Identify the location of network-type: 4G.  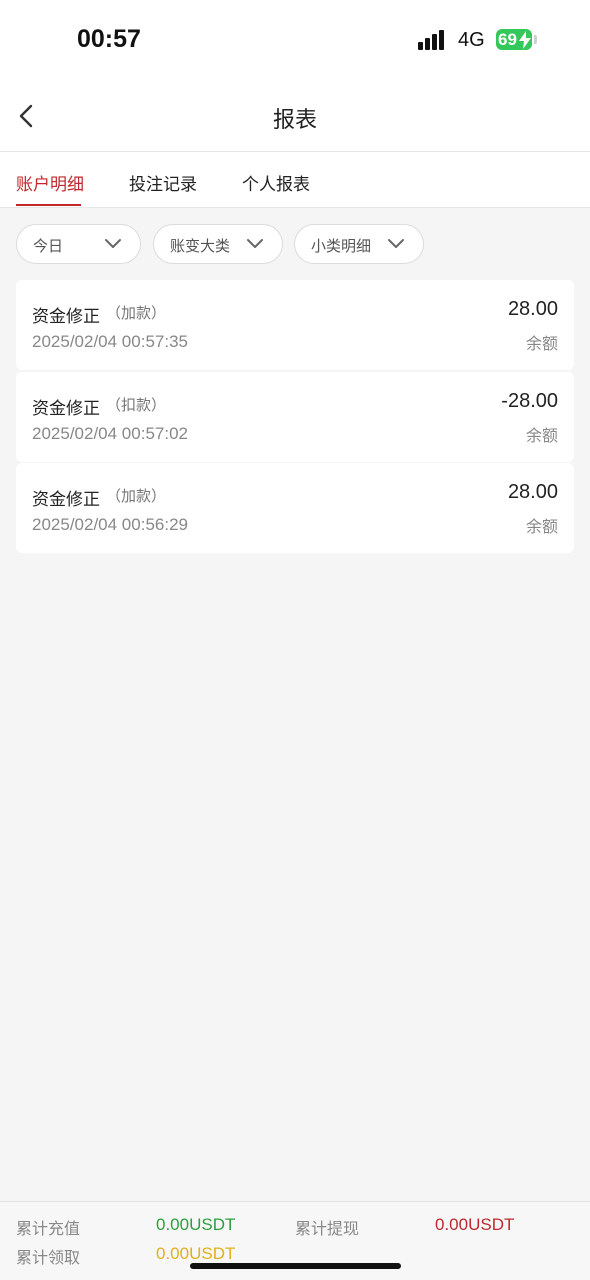
(471, 40).